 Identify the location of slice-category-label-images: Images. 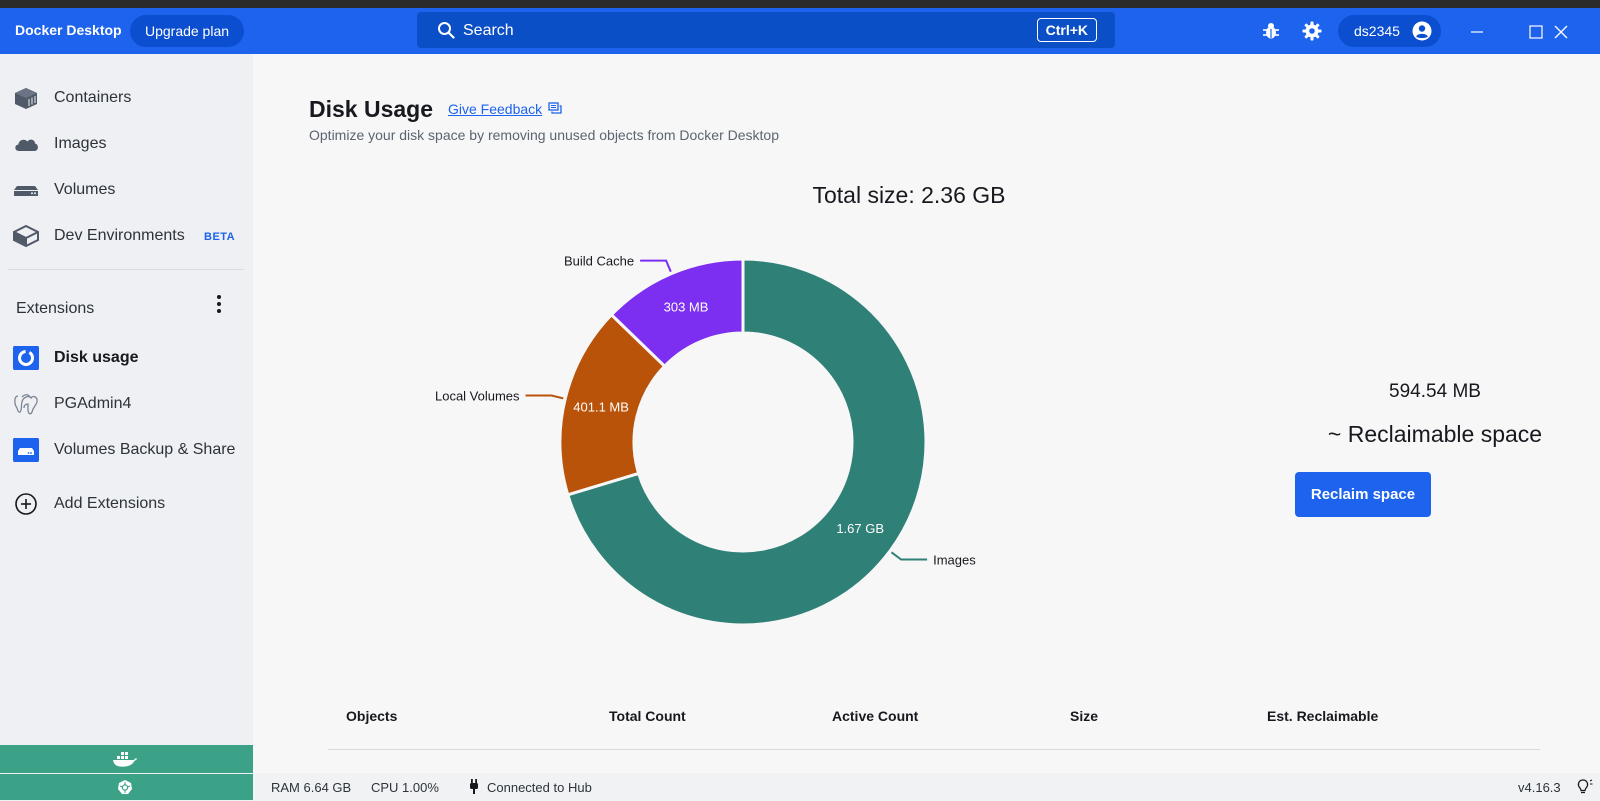
(954, 560).